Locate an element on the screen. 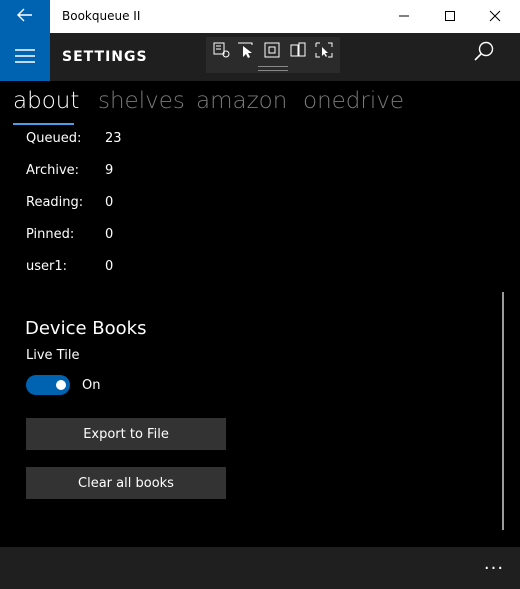 This screenshot has width=520, height=589. live-tile-label: Live Tile is located at coordinates (53, 355).